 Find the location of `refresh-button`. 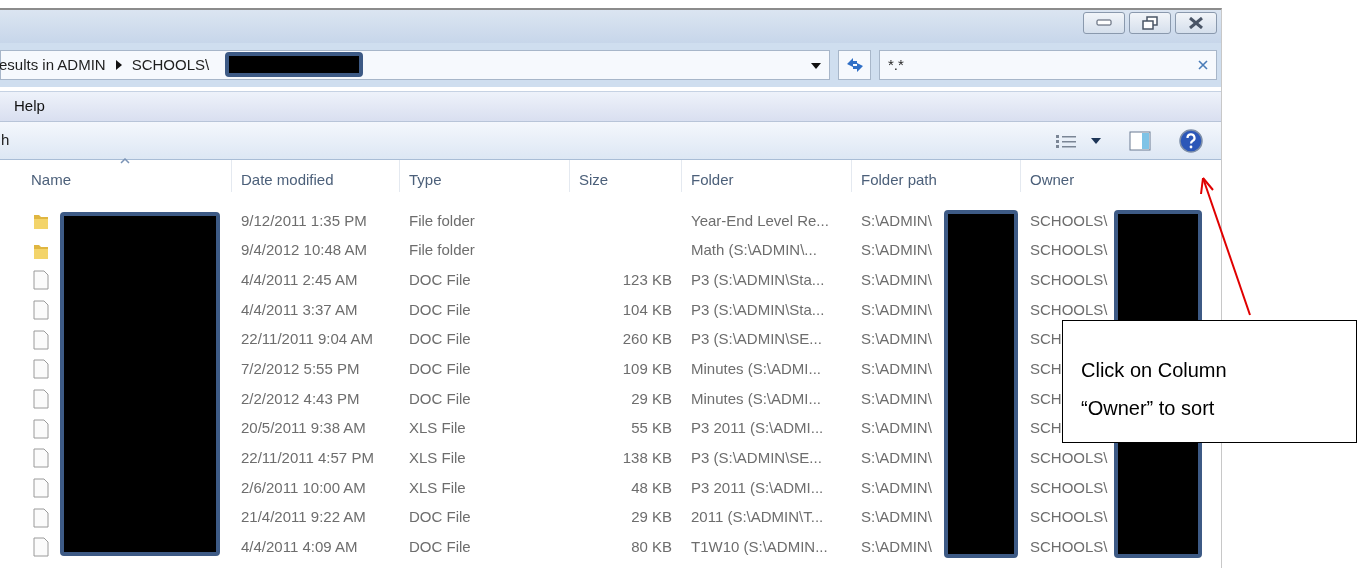

refresh-button is located at coordinates (854, 65).